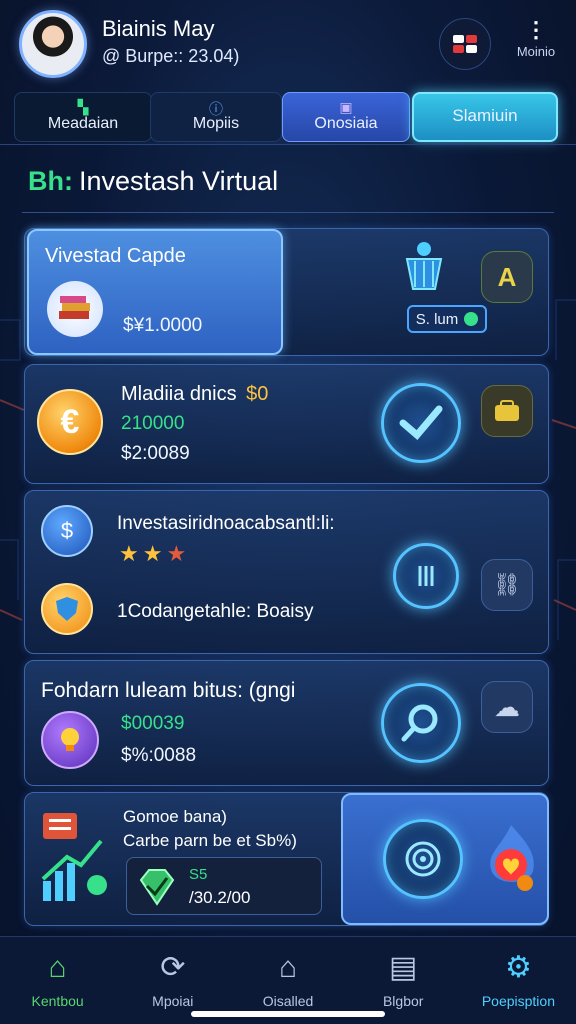 The height and width of the screenshot is (1024, 576). I want to click on wallet-button, so click(507, 411).